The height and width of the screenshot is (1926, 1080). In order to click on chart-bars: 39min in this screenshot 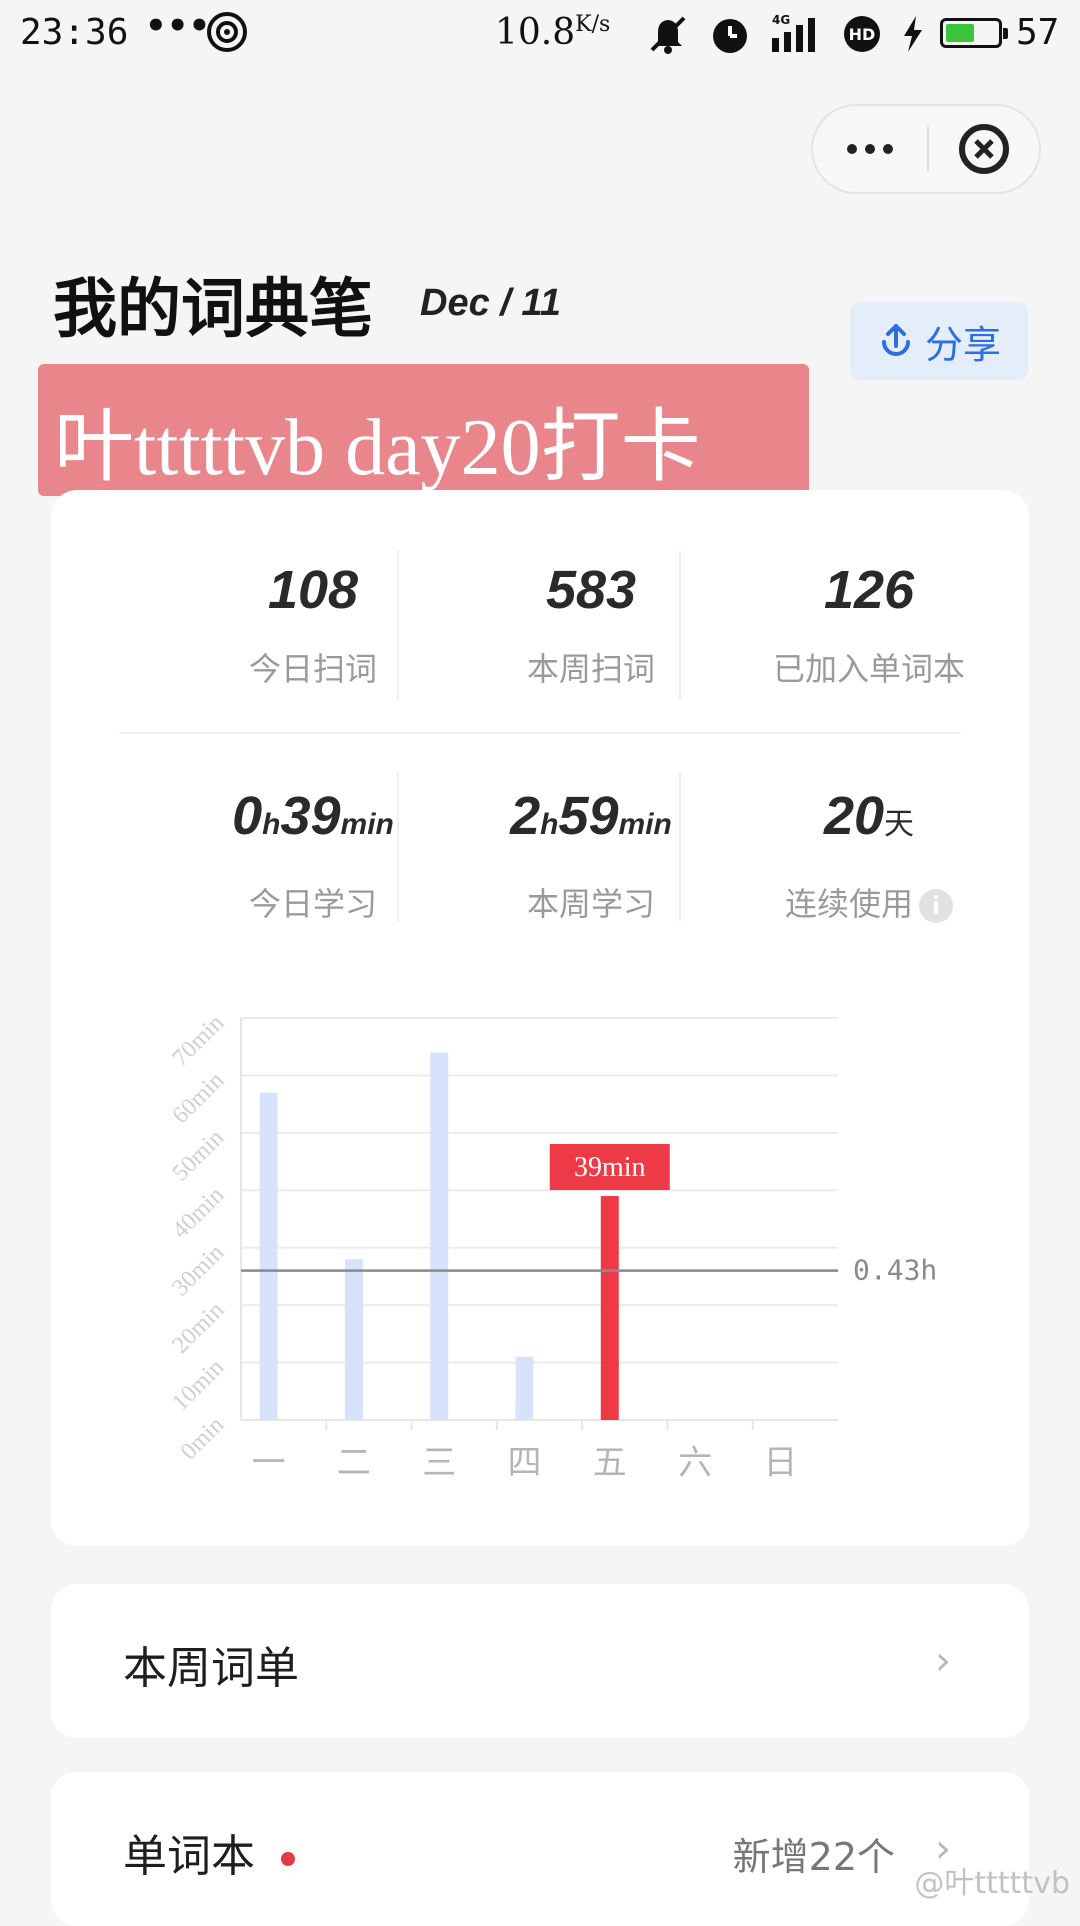, I will do `click(464, 1236)`.